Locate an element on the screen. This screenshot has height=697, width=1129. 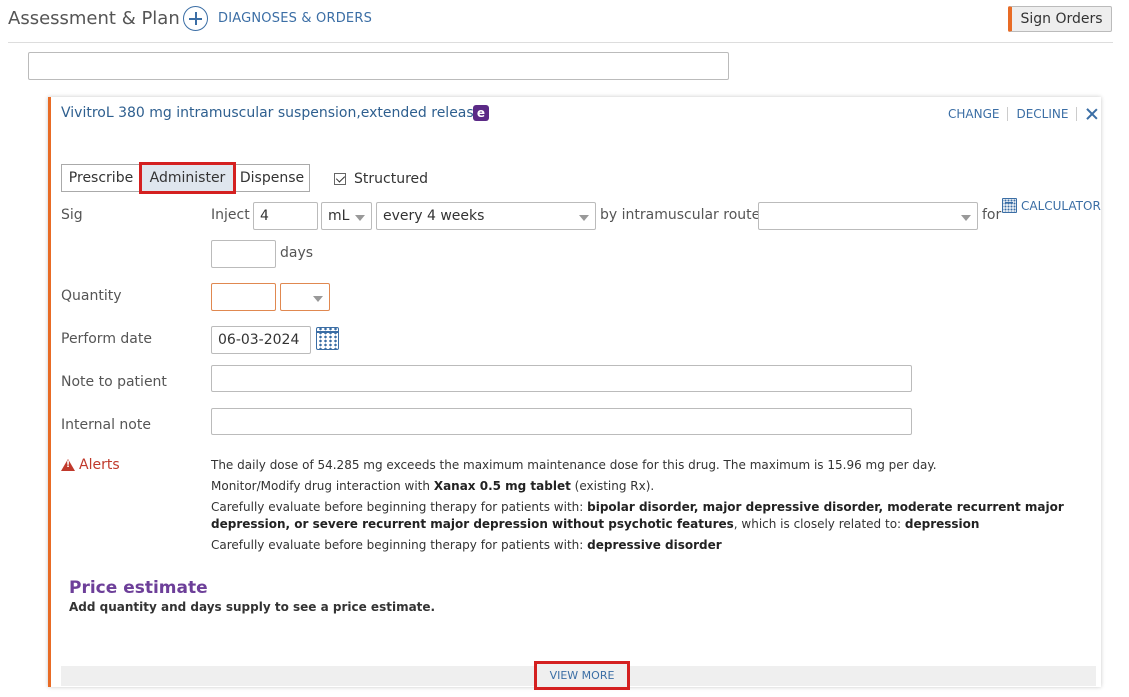
alert-text: Monitor/Modify drug interaction with is located at coordinates (322, 486).